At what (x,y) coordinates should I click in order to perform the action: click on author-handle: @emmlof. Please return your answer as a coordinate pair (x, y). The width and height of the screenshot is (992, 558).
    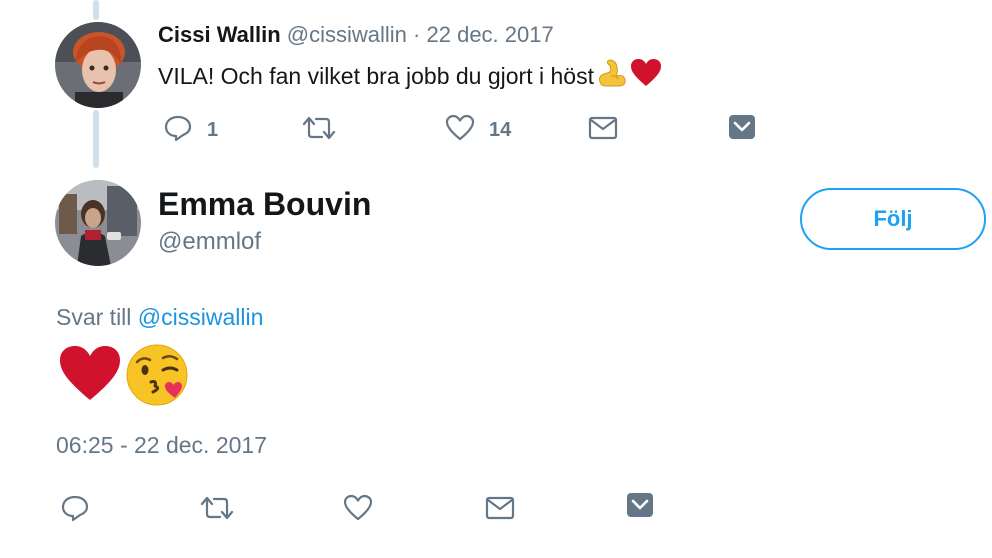
    Looking at the image, I should click on (209, 242).